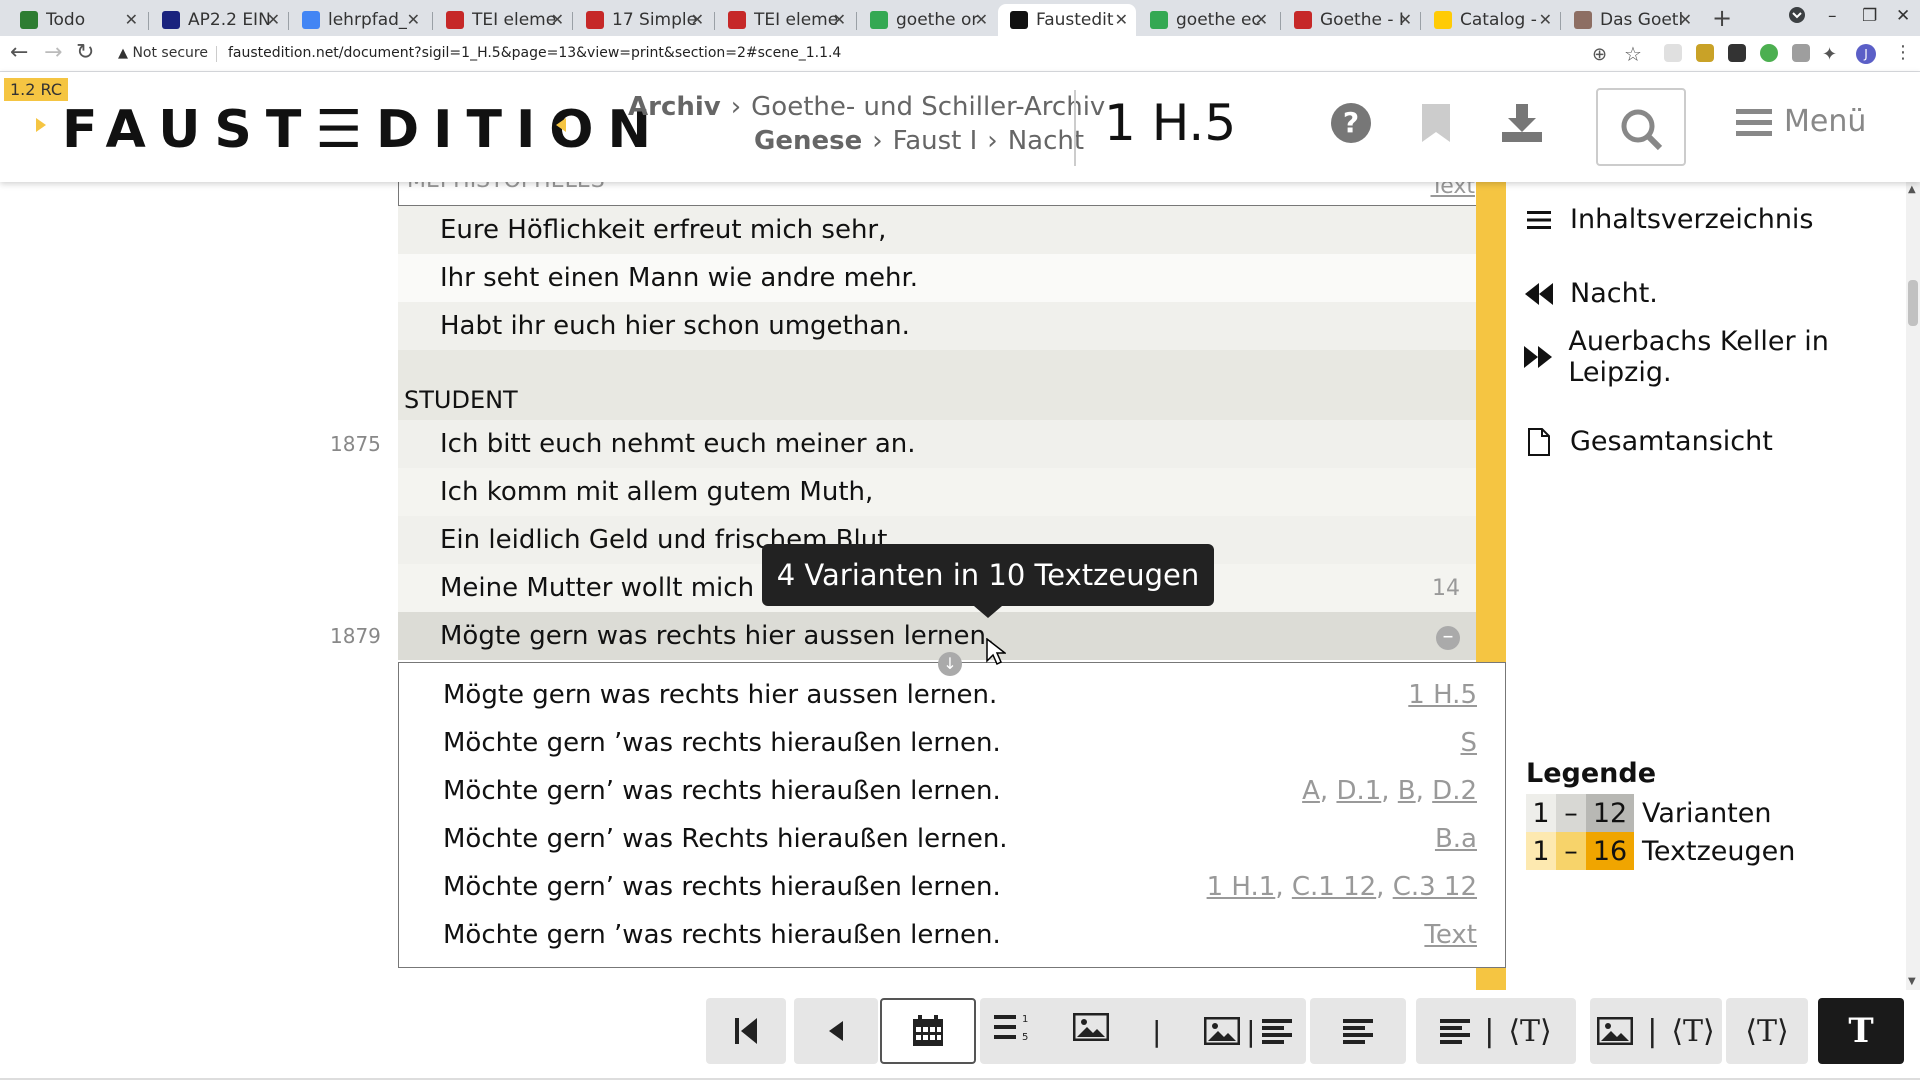 The image size is (1920, 1080). What do you see at coordinates (927, 20) in the screenshot?
I see `browser-tab: goethe or ✕` at bounding box center [927, 20].